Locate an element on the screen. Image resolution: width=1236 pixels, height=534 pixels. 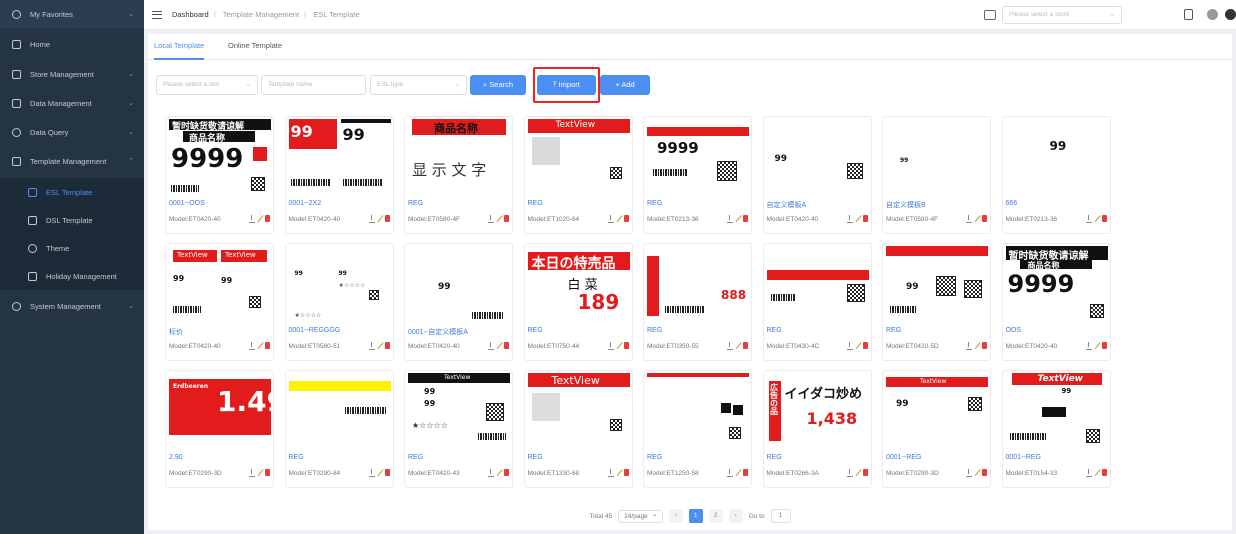
template-card: 99 自定义模板A Model:ET0420-40 is located at coordinates (817, 175).